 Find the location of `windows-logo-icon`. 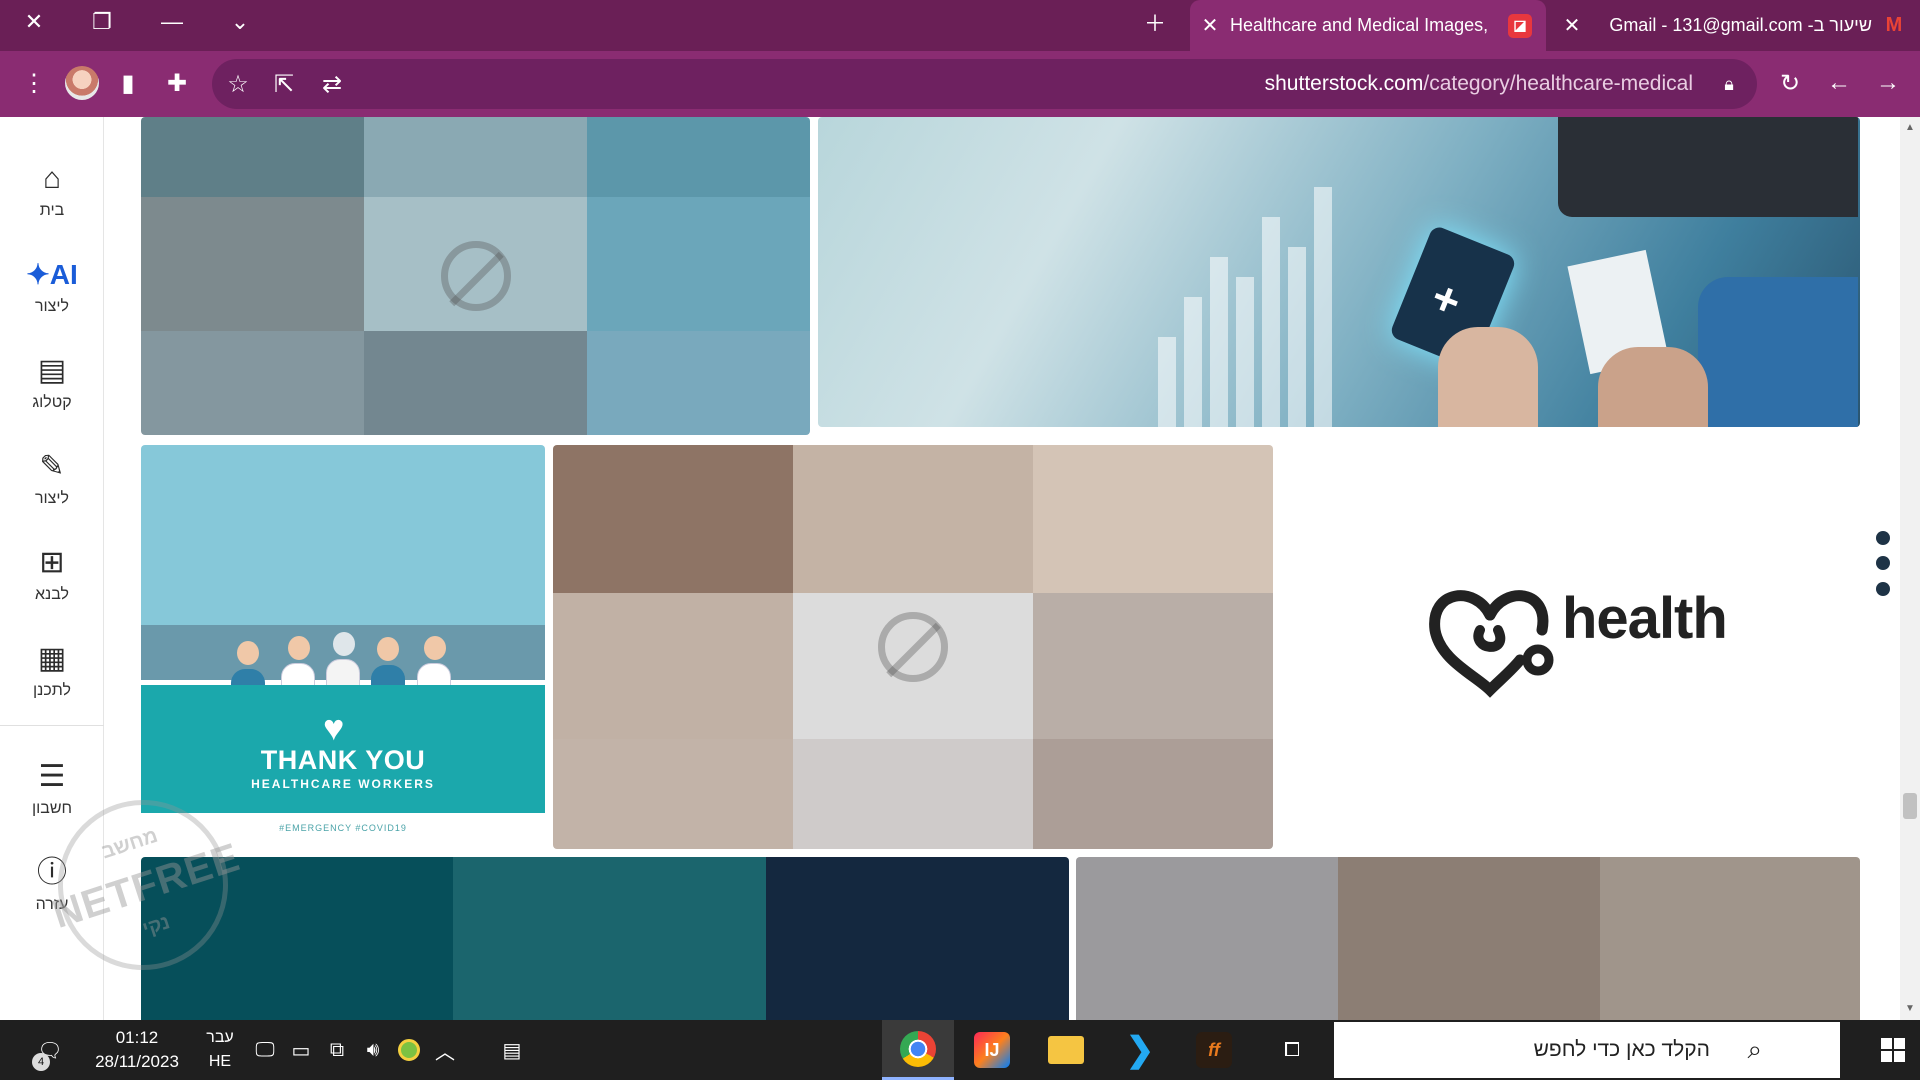

windows-logo-icon is located at coordinates (1893, 1050).